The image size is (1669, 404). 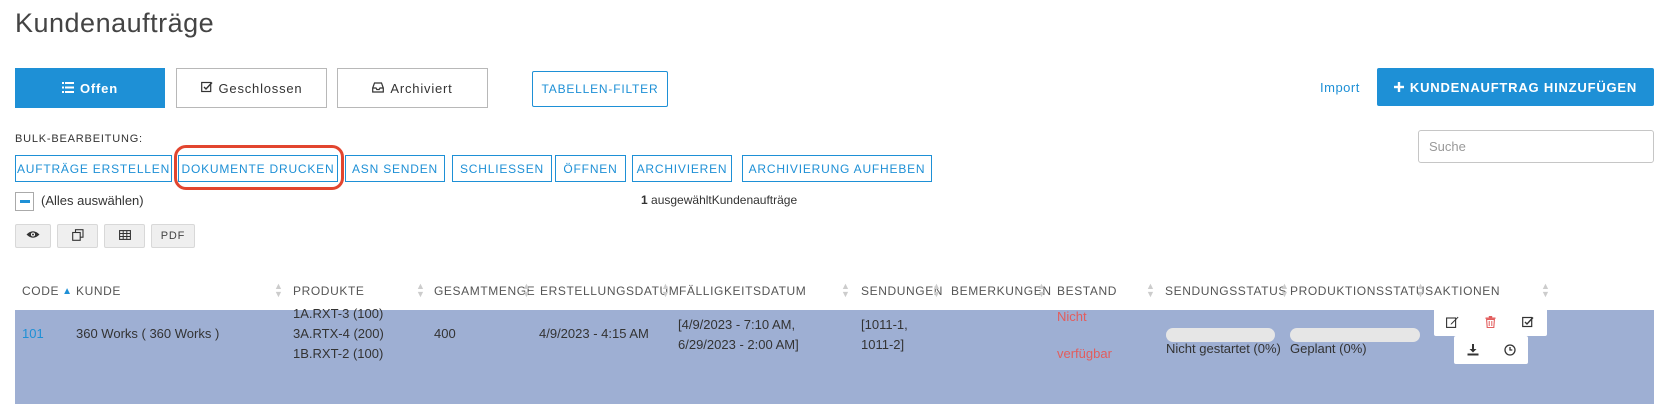 I want to click on column-header-actions: AKTIONEN, so click(x=1467, y=291).